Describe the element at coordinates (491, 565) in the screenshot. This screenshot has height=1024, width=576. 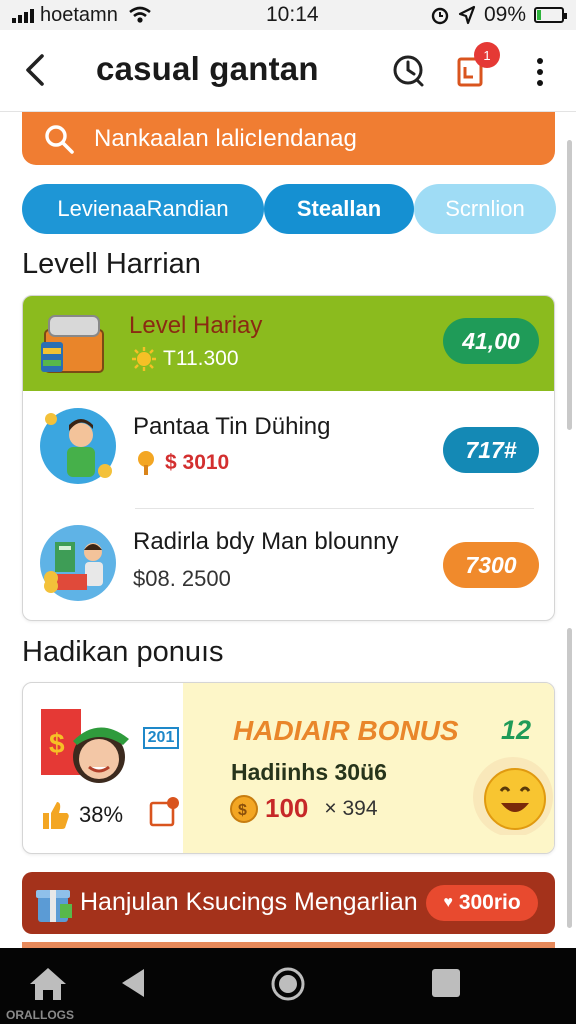
I see `item-reward-pill: 7300` at that location.